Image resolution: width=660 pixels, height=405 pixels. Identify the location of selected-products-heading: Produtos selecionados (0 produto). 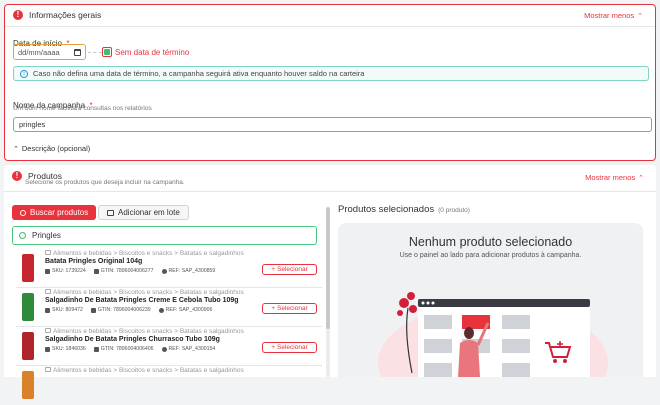
(404, 209).